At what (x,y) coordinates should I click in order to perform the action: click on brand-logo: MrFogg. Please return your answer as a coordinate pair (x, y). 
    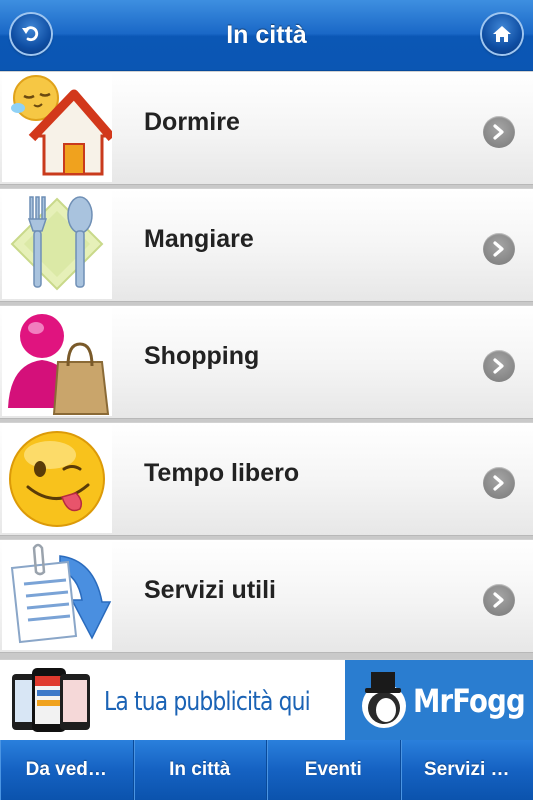
    Looking at the image, I should click on (439, 700).